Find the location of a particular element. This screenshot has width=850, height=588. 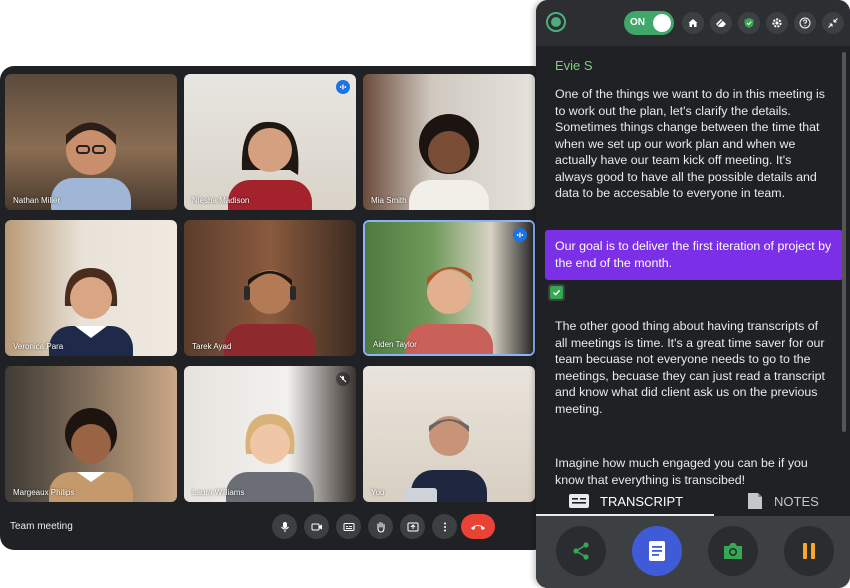

panel-toolbar: ON is located at coordinates (693, 23).